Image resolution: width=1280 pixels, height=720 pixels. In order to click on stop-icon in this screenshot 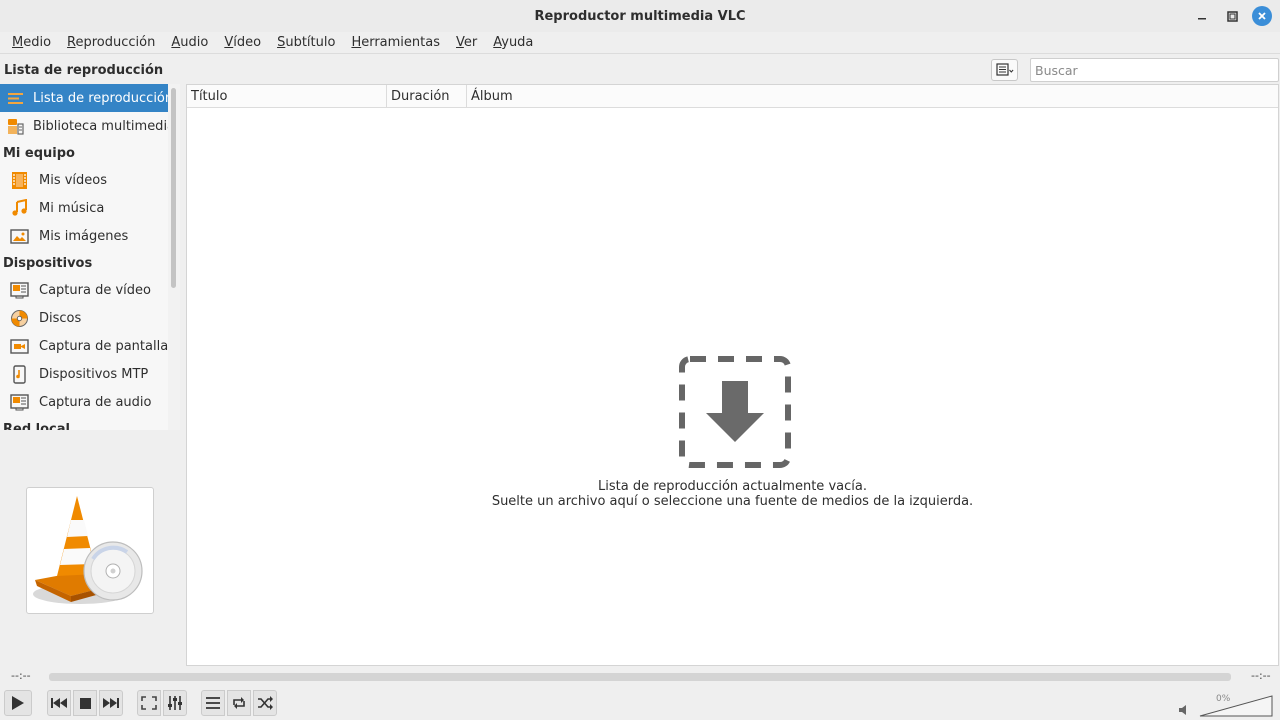, I will do `click(85, 703)`.